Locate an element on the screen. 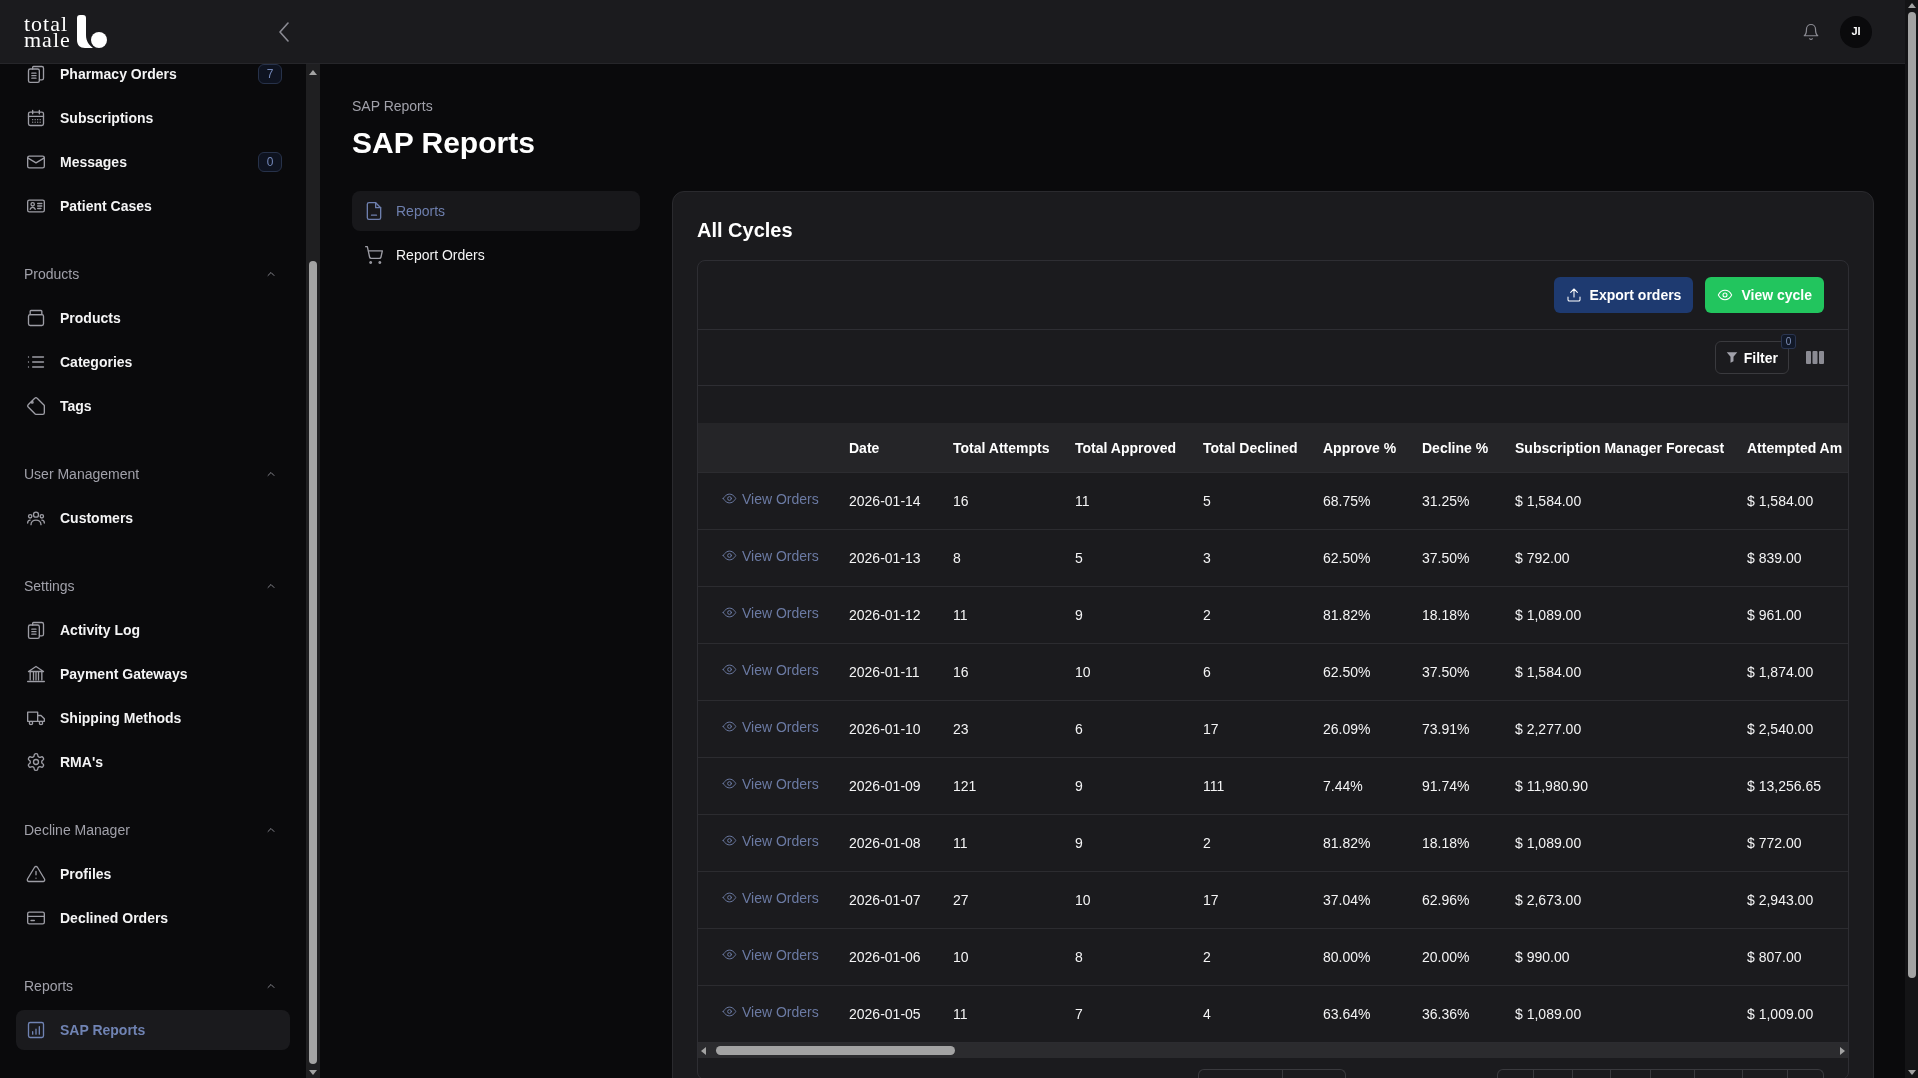  table-cell: 63.64% is located at coordinates (1347, 1014).